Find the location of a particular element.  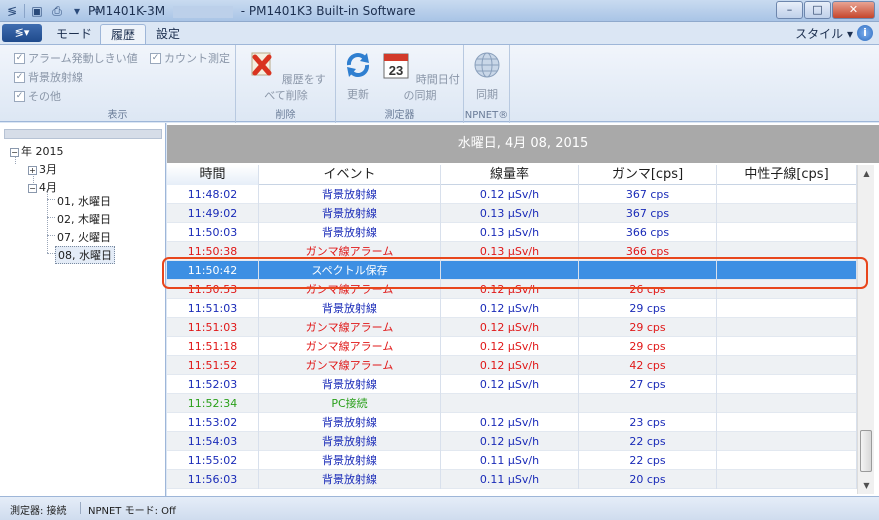

table-row: 11:48:02 背景放射線 0.12 μSv/h 367 cps is located at coordinates (512, 194).